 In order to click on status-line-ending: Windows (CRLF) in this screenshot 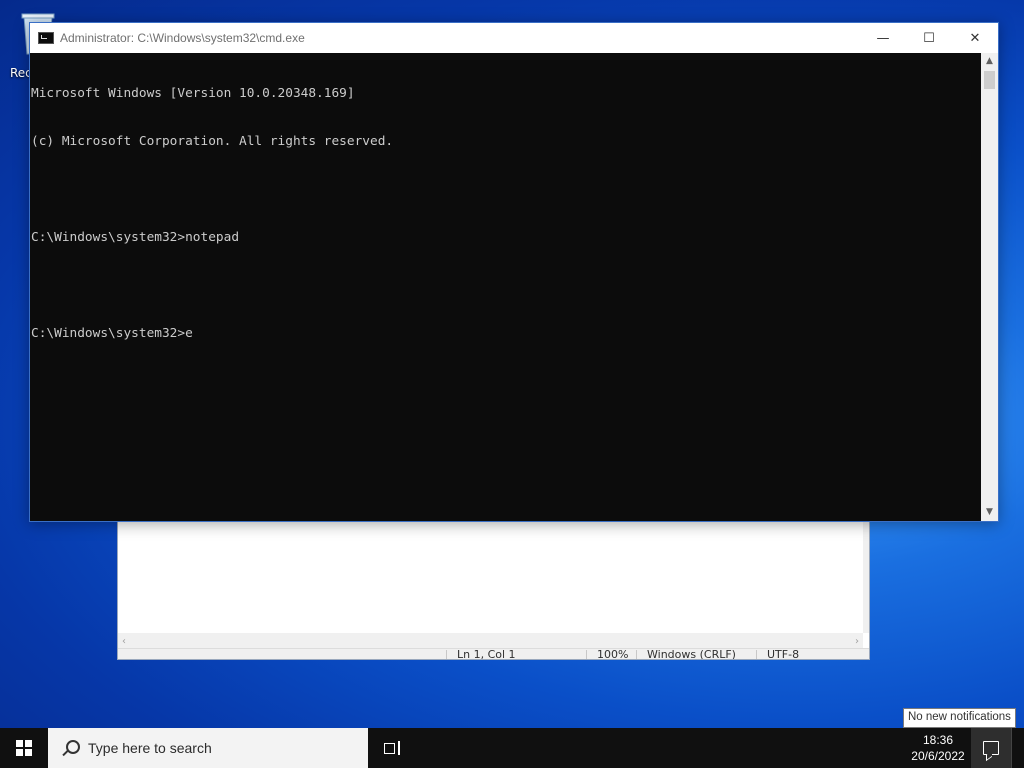, I will do `click(686, 654)`.